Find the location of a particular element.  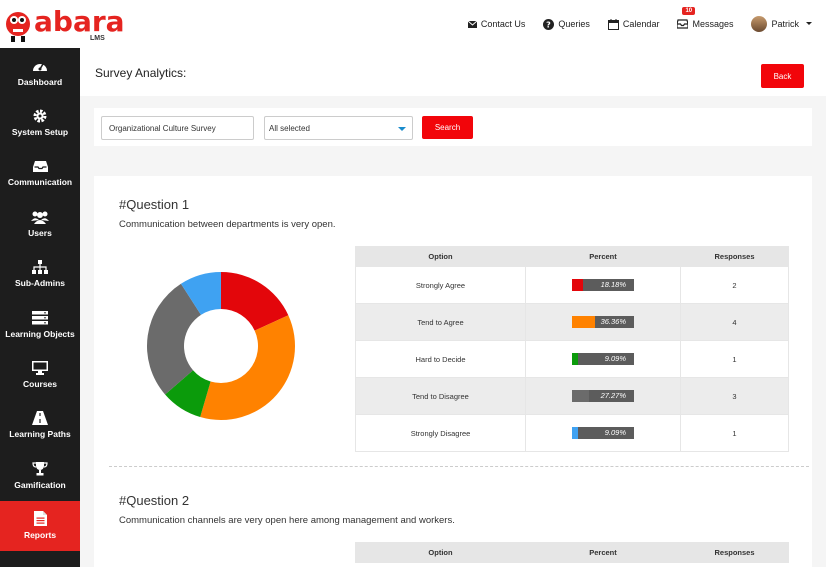

calendar-label: Calendar is located at coordinates (641, 24).